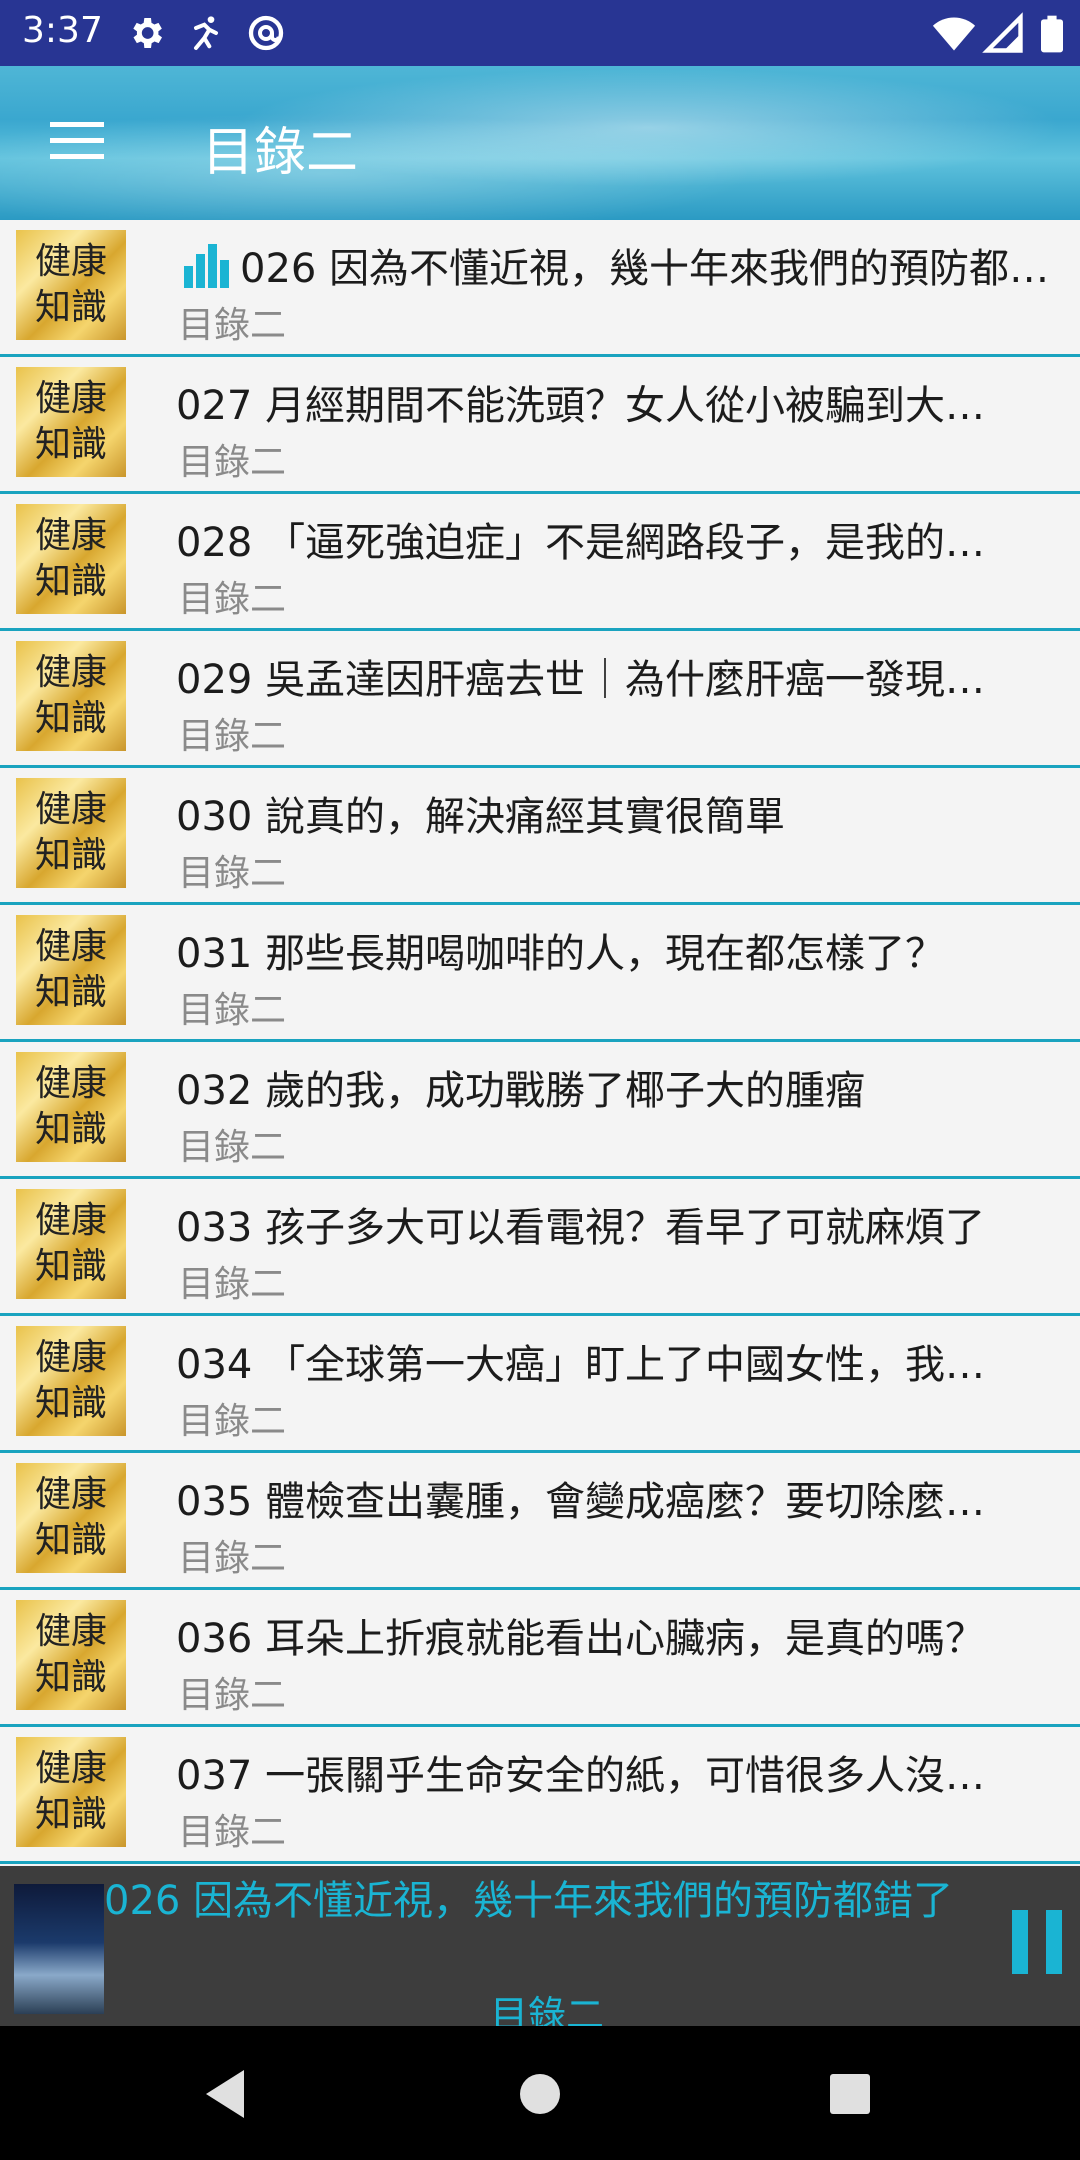  I want to click on list-item: 健康知識 035 體檢查出囊腫，會變成癌麼？要切除麼… 目錄二, so click(540, 1521).